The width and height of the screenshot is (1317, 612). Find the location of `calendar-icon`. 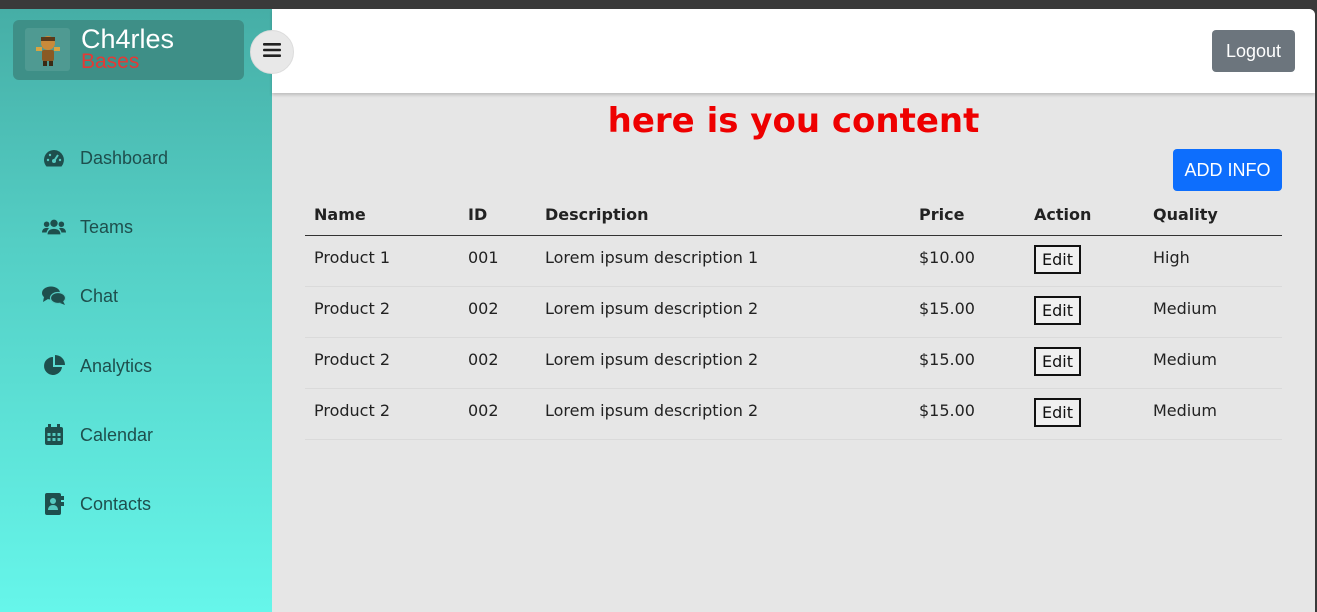

calendar-icon is located at coordinates (54, 435).